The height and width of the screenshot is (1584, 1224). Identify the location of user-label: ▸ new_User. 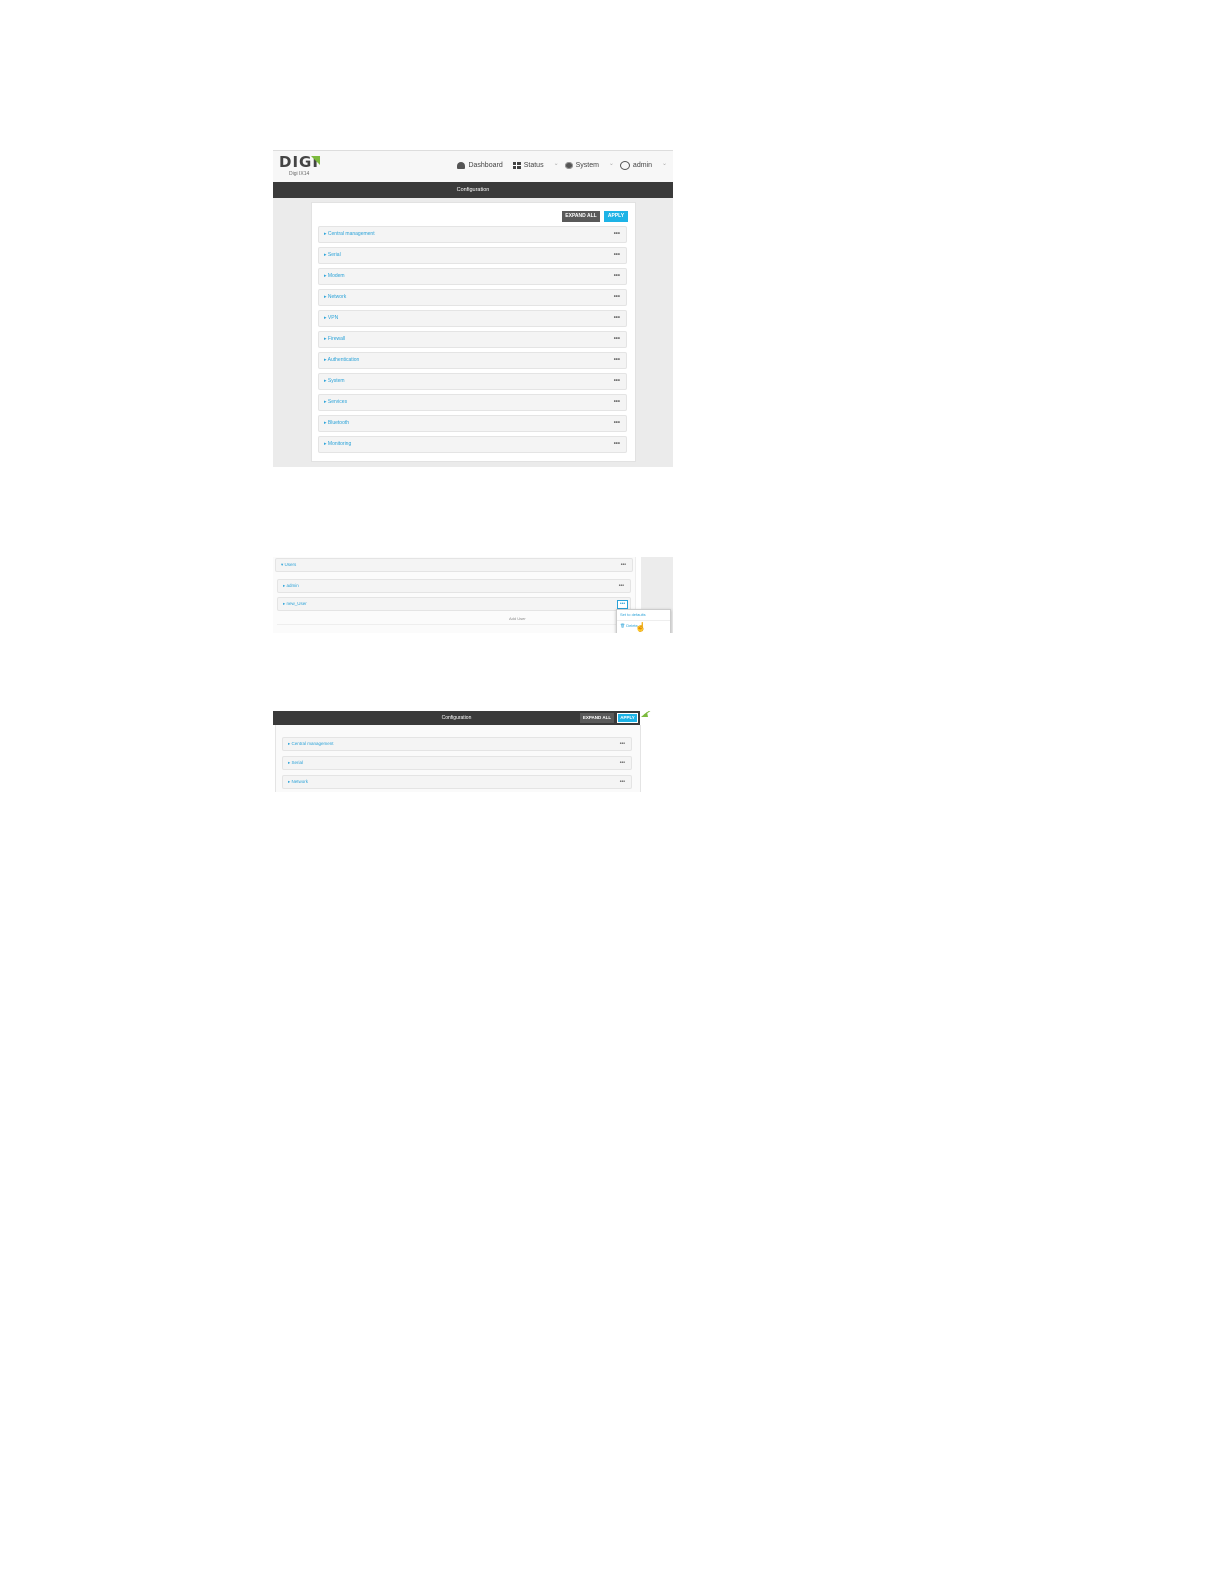
(295, 603).